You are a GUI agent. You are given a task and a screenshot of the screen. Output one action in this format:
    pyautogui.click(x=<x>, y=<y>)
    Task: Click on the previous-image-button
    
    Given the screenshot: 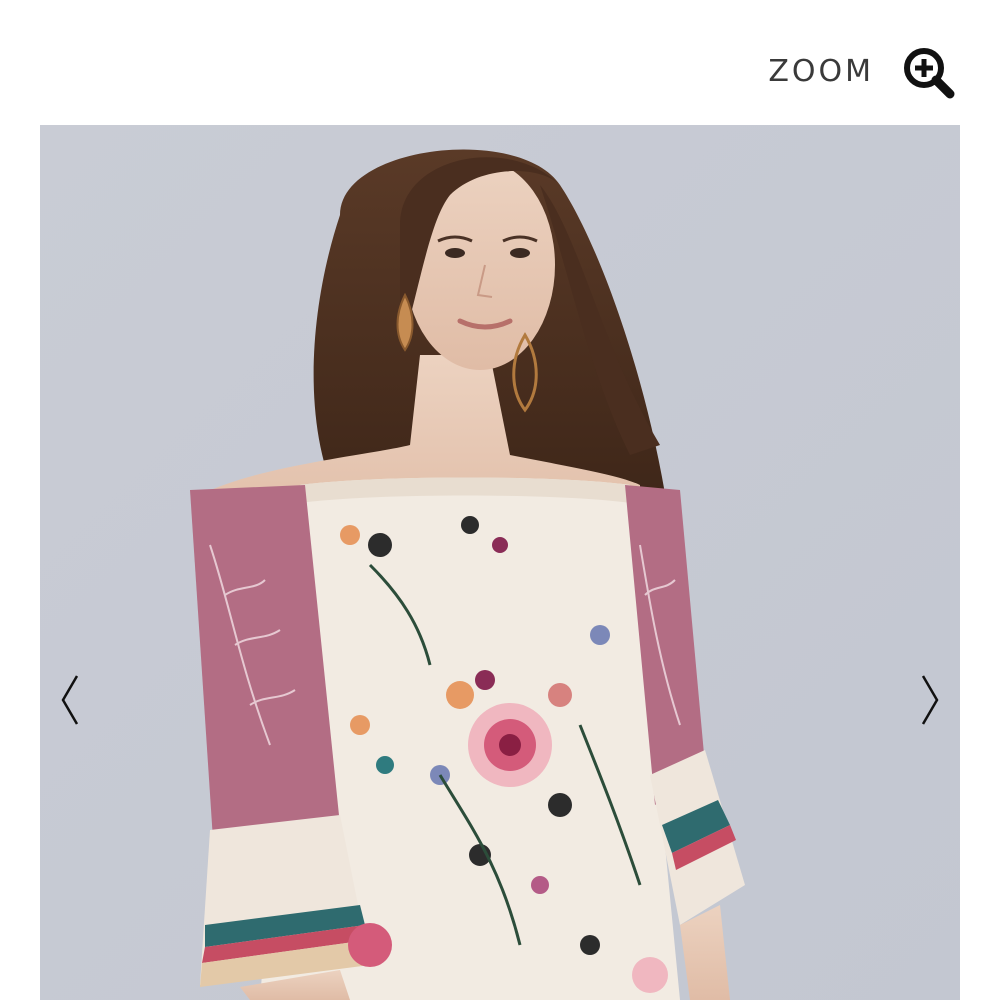 What is the action you would take?
    pyautogui.click(x=70, y=700)
    